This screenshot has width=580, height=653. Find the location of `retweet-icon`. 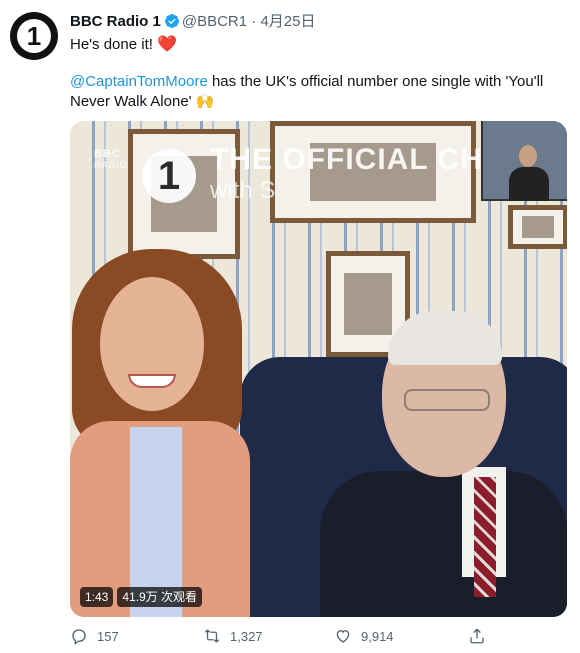

retweet-icon is located at coordinates (212, 636).